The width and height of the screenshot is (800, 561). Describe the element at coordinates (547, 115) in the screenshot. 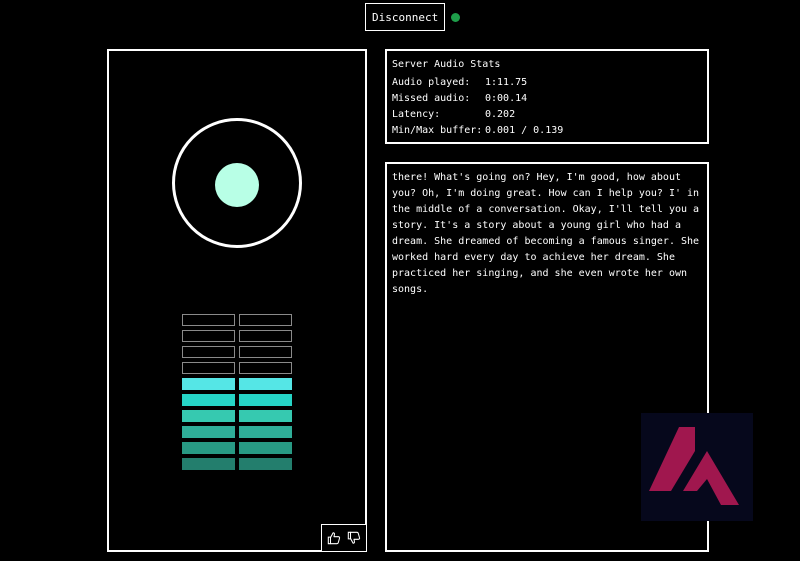

I see `stat-row-latency: Latency: 0.202` at that location.